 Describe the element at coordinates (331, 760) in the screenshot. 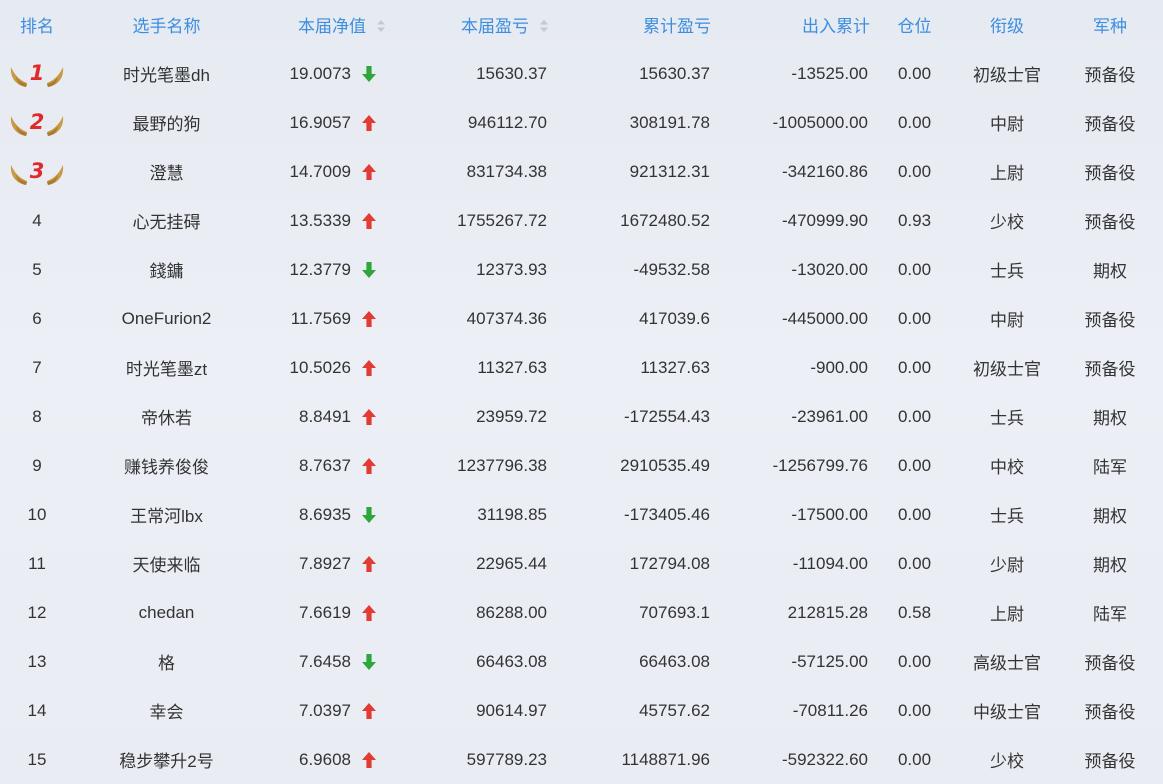

I see `nav-cell-content: 6.9608` at that location.